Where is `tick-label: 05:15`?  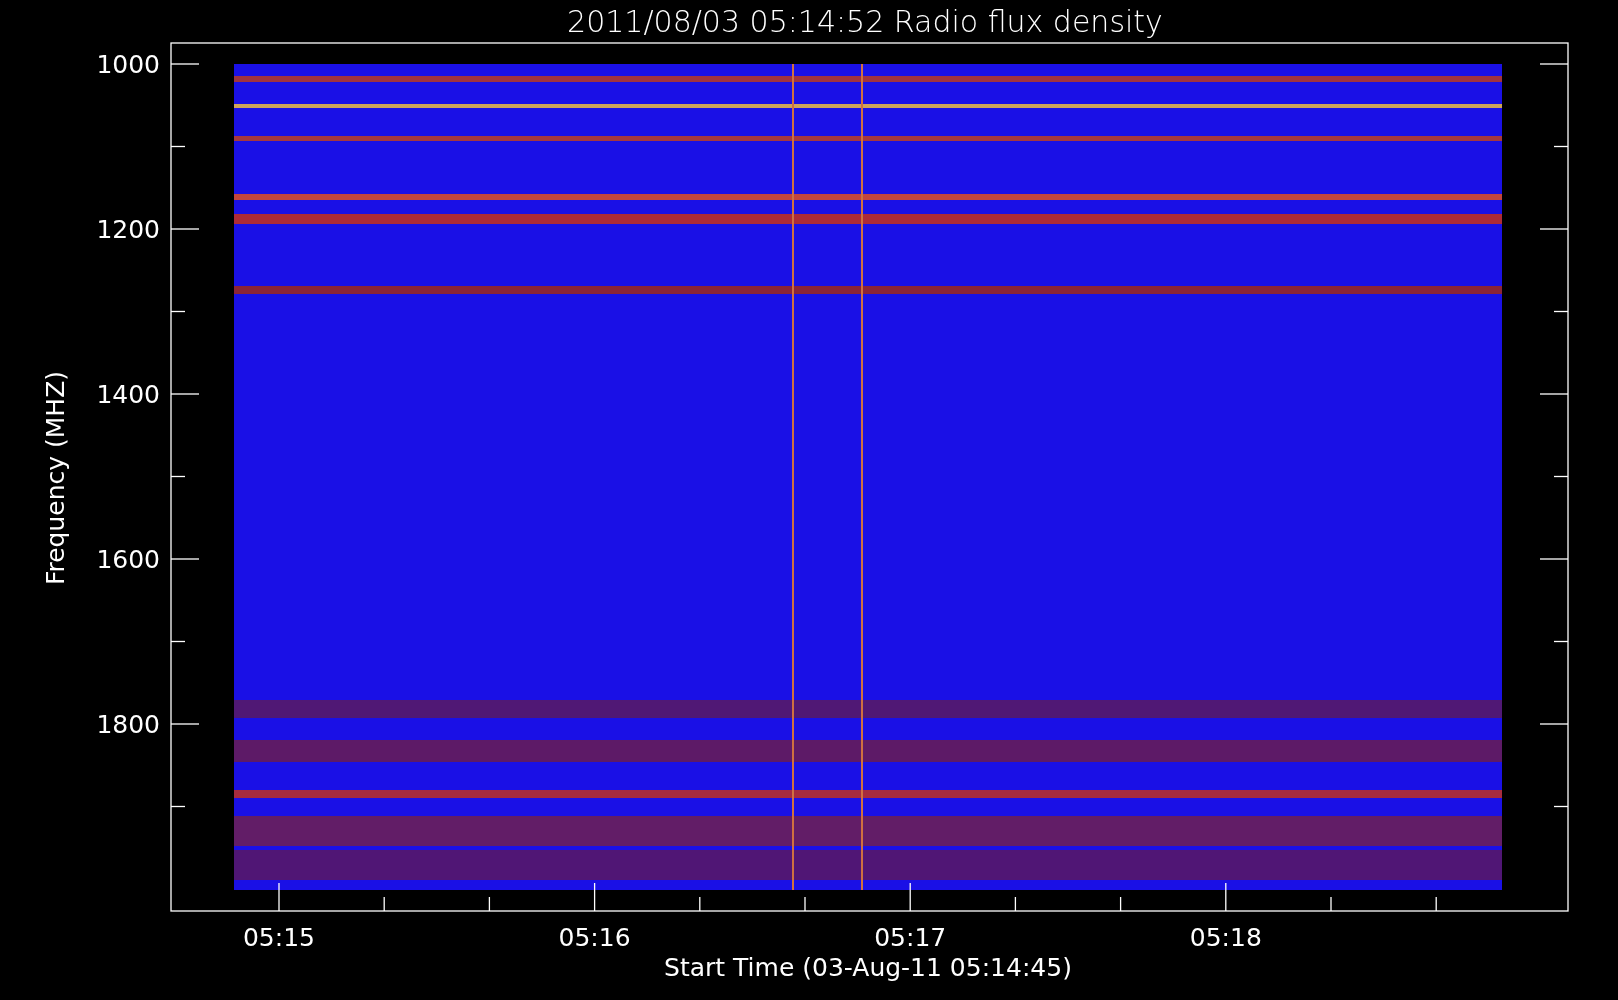
tick-label: 05:15 is located at coordinates (279, 937).